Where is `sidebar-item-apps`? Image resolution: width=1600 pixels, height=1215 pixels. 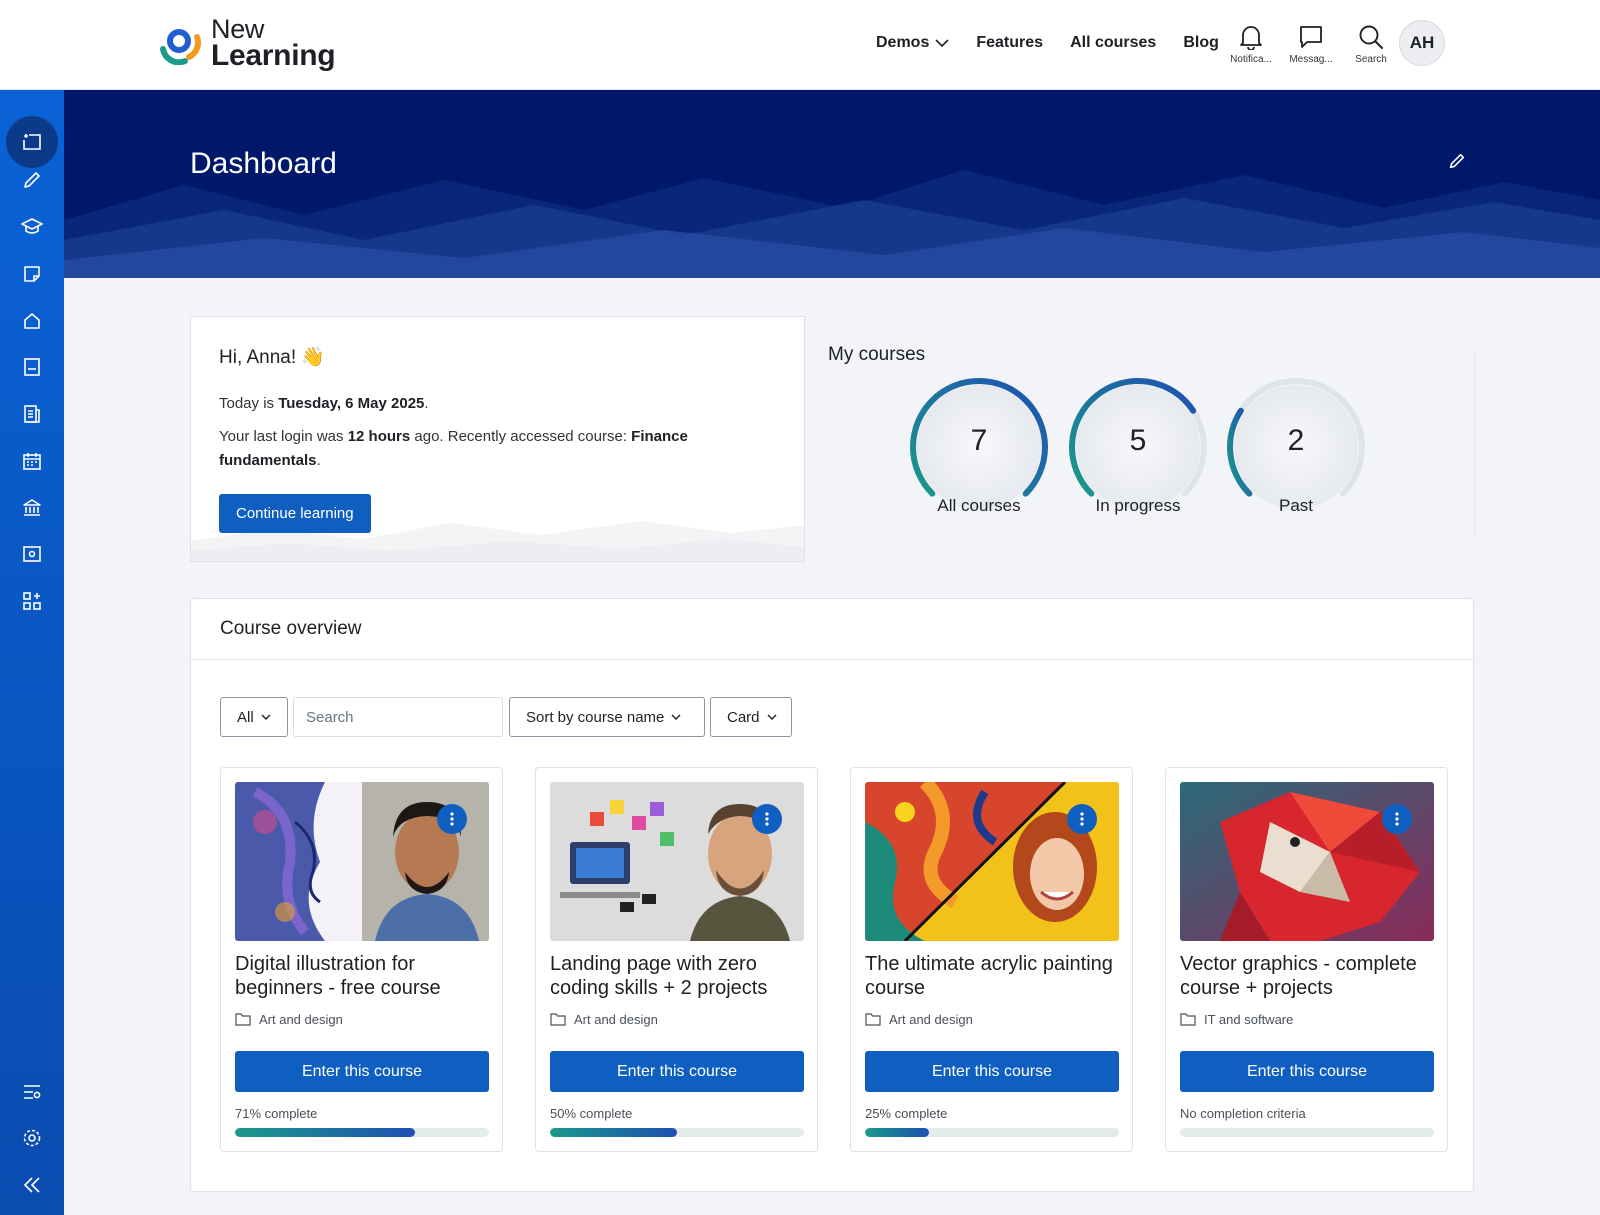 sidebar-item-apps is located at coordinates (32, 601).